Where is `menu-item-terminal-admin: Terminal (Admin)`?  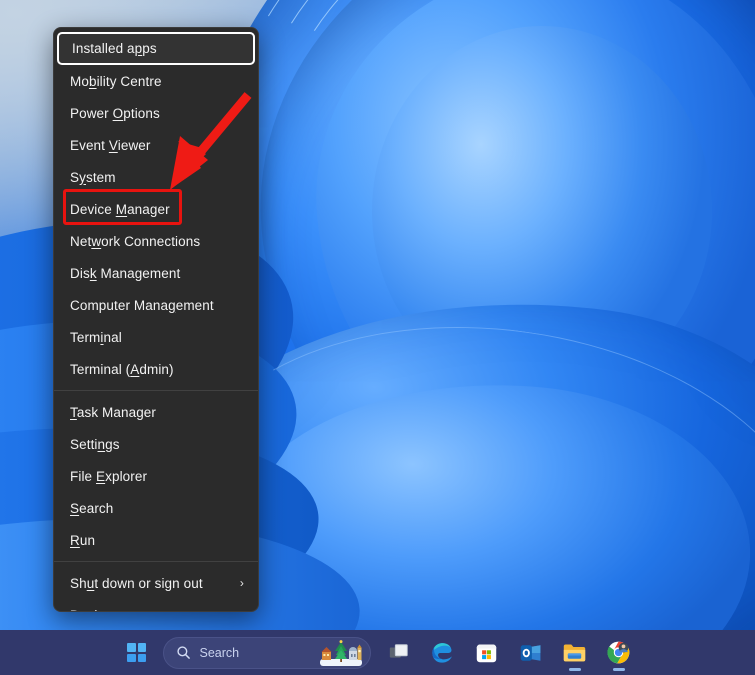 menu-item-terminal-admin: Terminal (Admin) is located at coordinates (156, 369).